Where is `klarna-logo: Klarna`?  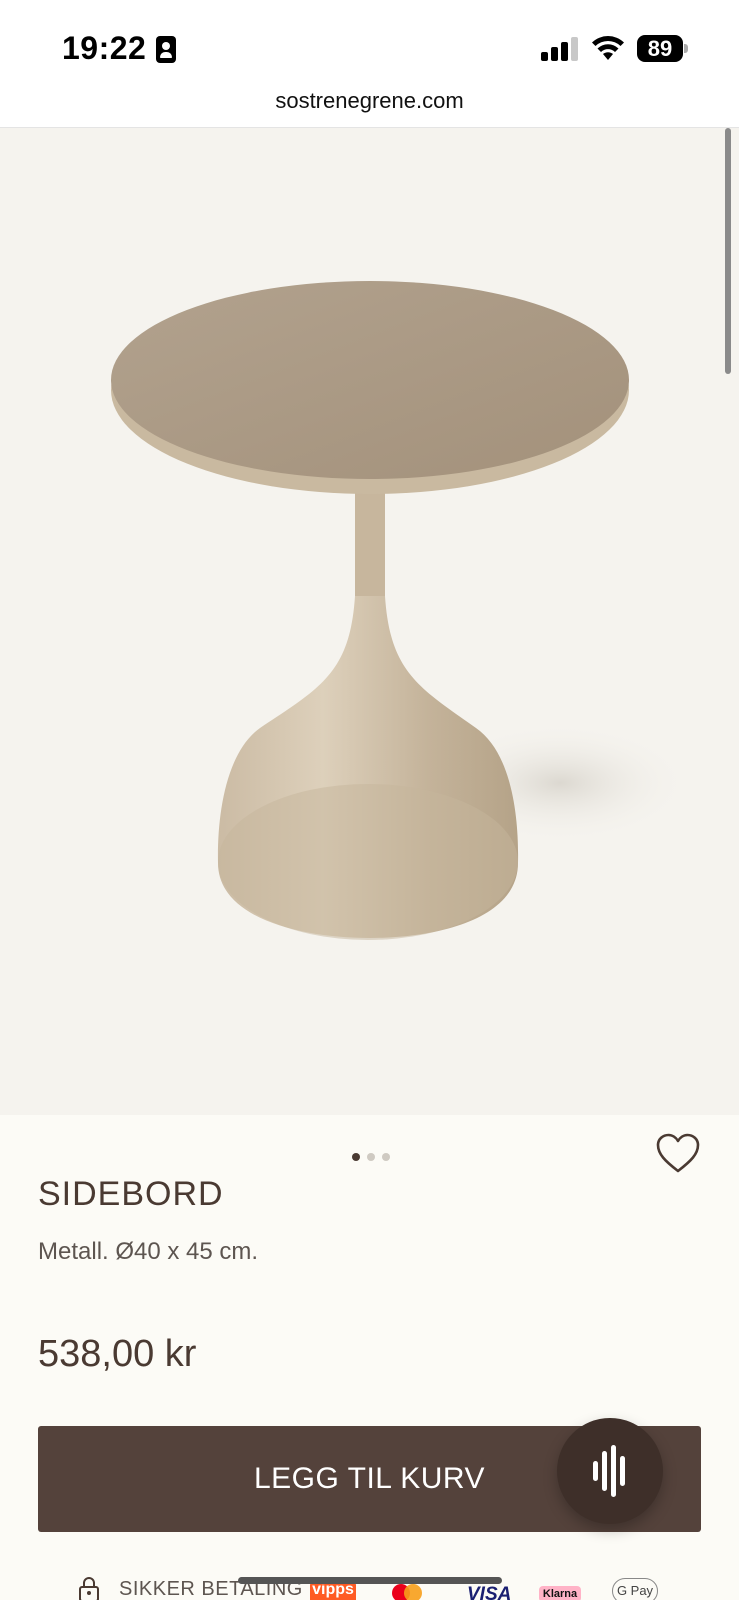 klarna-logo: Klarna is located at coordinates (560, 1593).